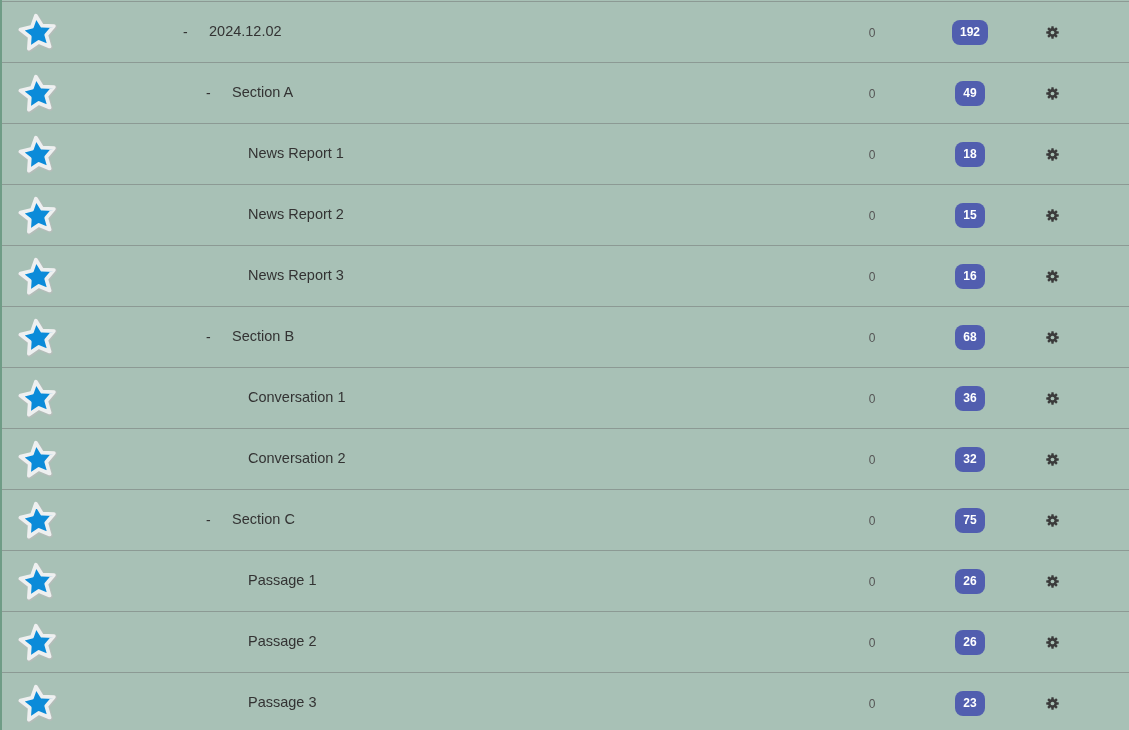 This screenshot has width=1129, height=730. Describe the element at coordinates (263, 520) in the screenshot. I see `deck-name: Section C` at that location.